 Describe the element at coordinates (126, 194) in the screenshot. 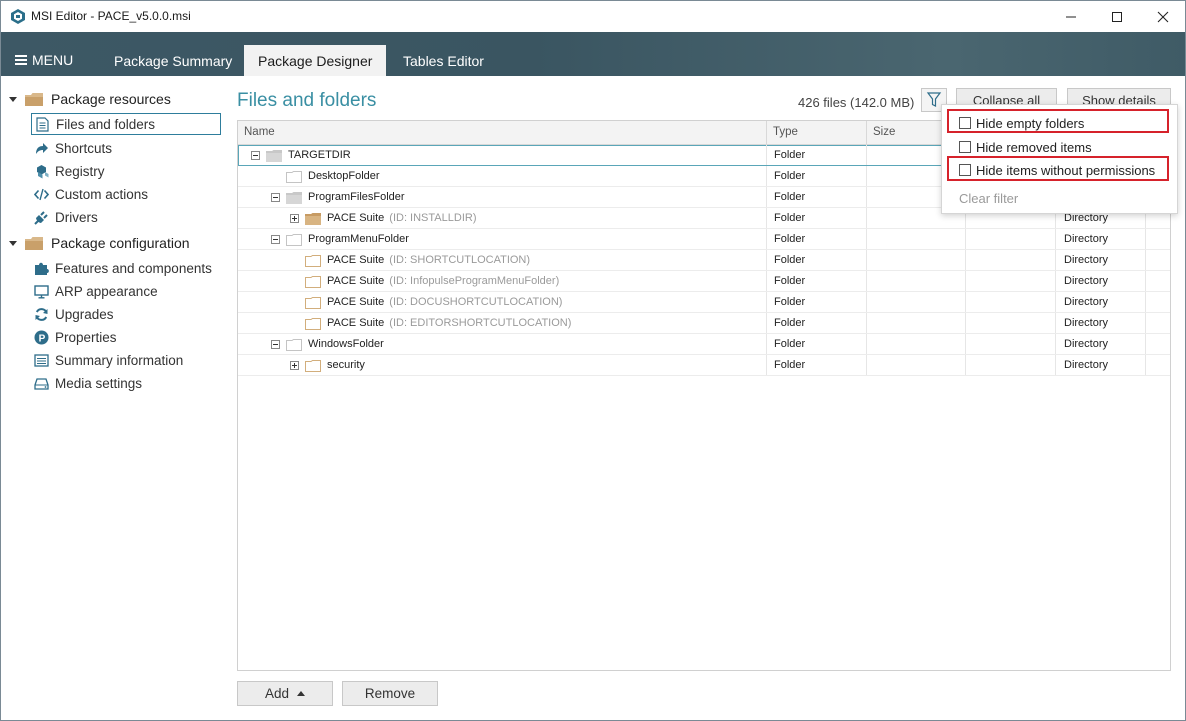

I see `sidebar-item-custom-actions: Custom actions` at that location.